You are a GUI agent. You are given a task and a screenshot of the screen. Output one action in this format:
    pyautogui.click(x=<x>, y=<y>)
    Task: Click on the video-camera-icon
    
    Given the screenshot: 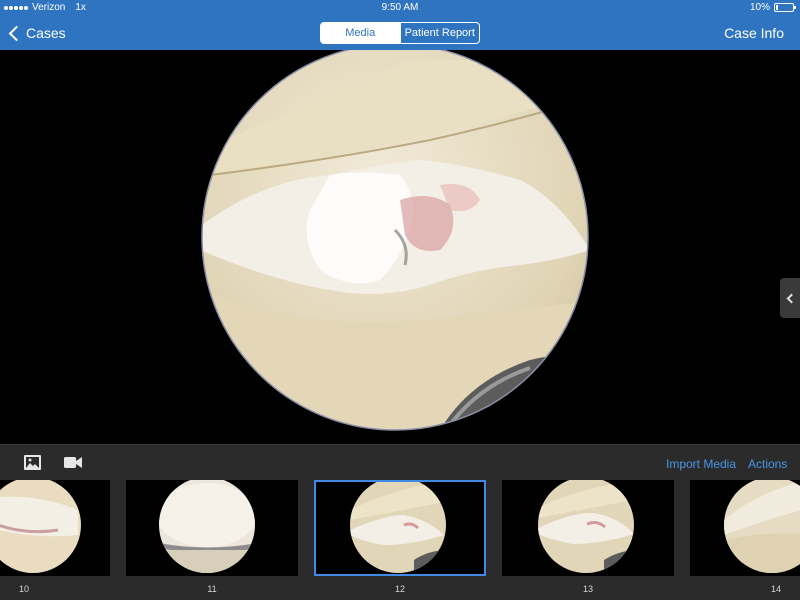 What is the action you would take?
    pyautogui.click(x=73, y=462)
    